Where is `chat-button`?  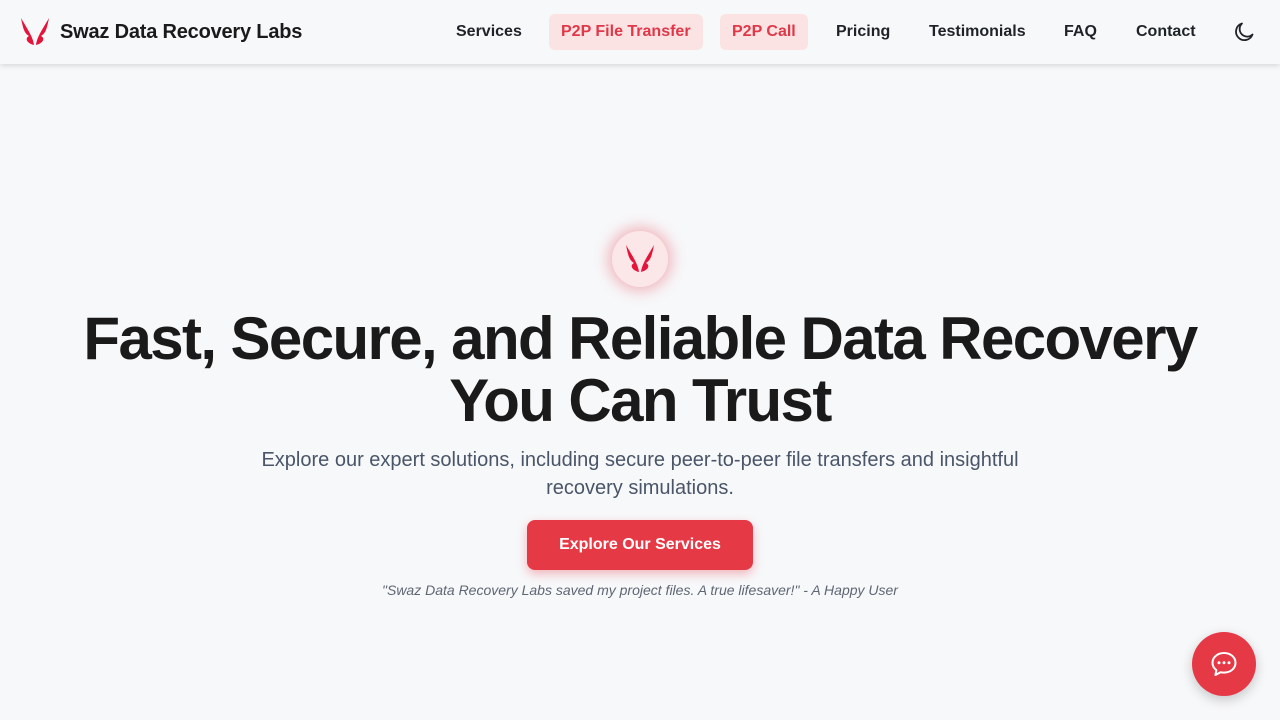
chat-button is located at coordinates (1224, 664).